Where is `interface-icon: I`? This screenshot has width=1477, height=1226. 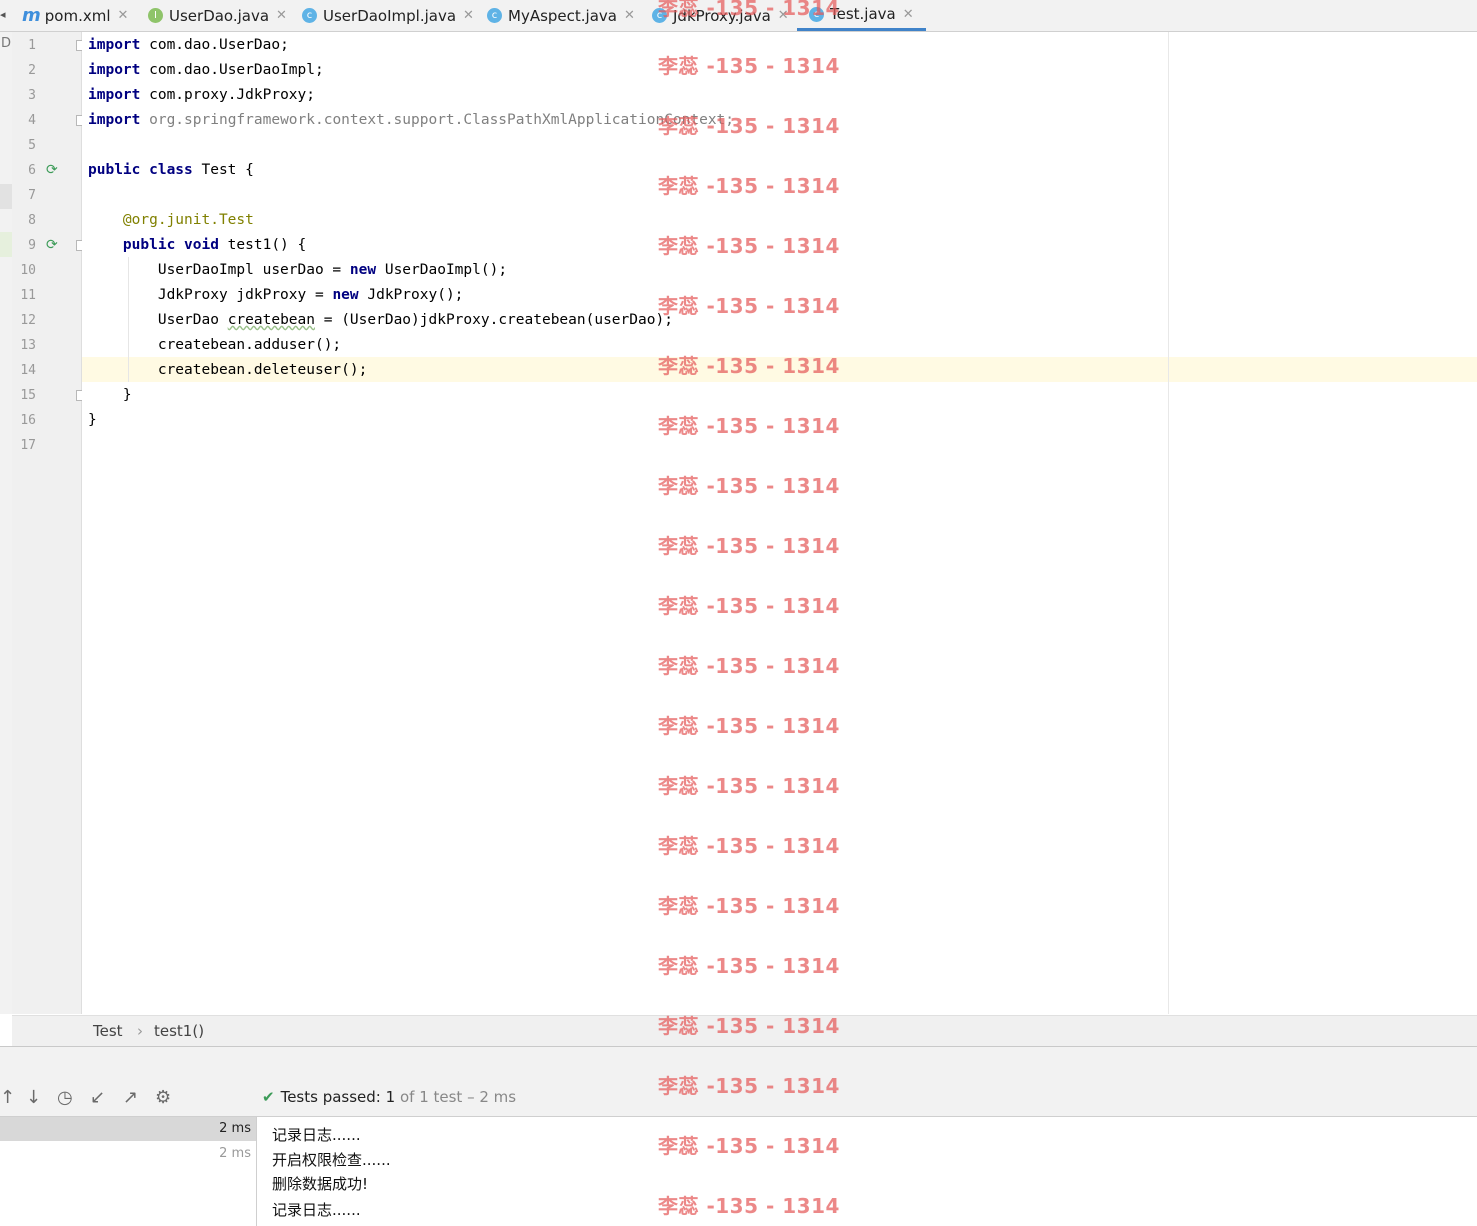
interface-icon: I is located at coordinates (155, 15).